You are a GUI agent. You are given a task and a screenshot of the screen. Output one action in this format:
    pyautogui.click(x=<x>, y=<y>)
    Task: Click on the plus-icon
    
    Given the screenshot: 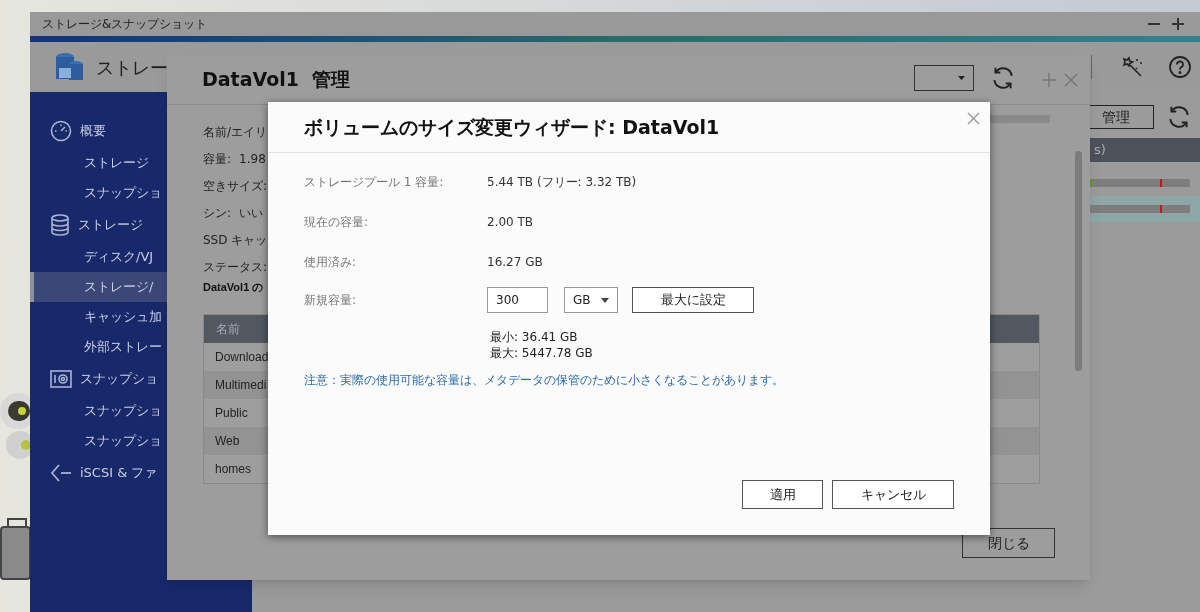 What is the action you would take?
    pyautogui.click(x=1178, y=24)
    